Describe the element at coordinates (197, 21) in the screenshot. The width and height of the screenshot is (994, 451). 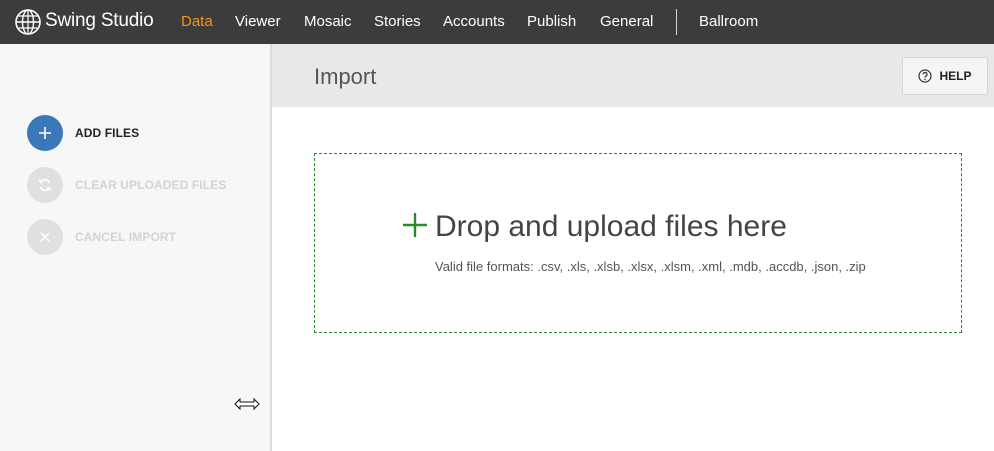
I see `nav-item-data: Data` at that location.